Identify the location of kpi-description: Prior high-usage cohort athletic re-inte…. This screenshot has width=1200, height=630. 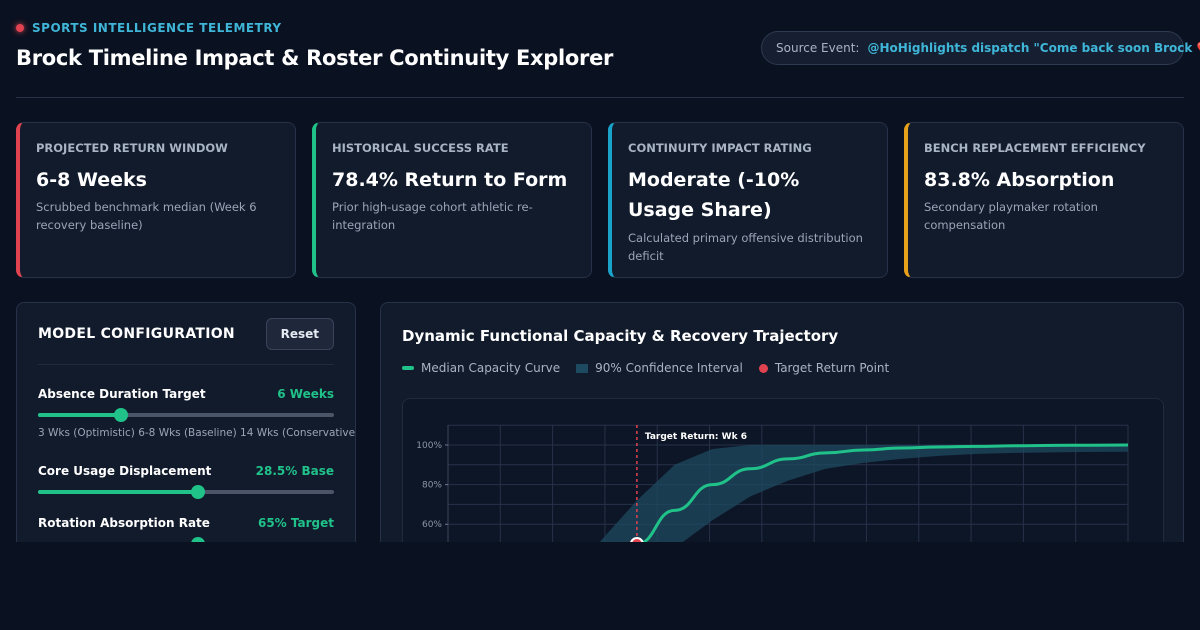
(432, 216).